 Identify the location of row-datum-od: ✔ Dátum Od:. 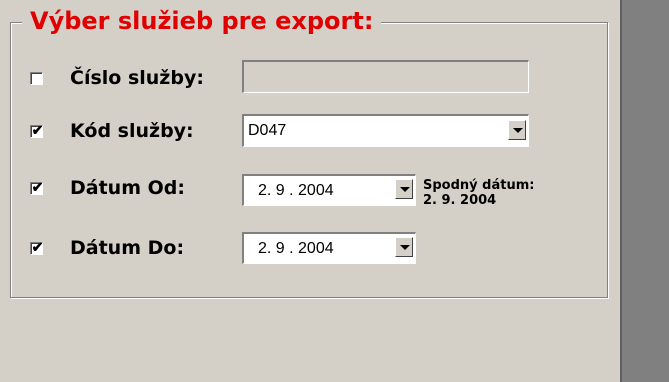
(130, 188).